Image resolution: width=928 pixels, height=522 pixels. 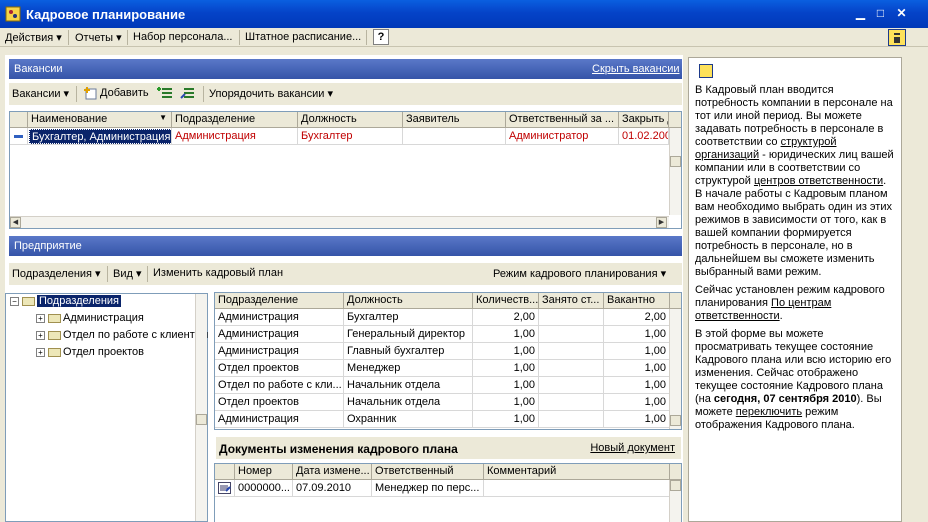 I want to click on tree-item-client-dept: + Отдел по работе с клиентами, so click(x=122, y=337).